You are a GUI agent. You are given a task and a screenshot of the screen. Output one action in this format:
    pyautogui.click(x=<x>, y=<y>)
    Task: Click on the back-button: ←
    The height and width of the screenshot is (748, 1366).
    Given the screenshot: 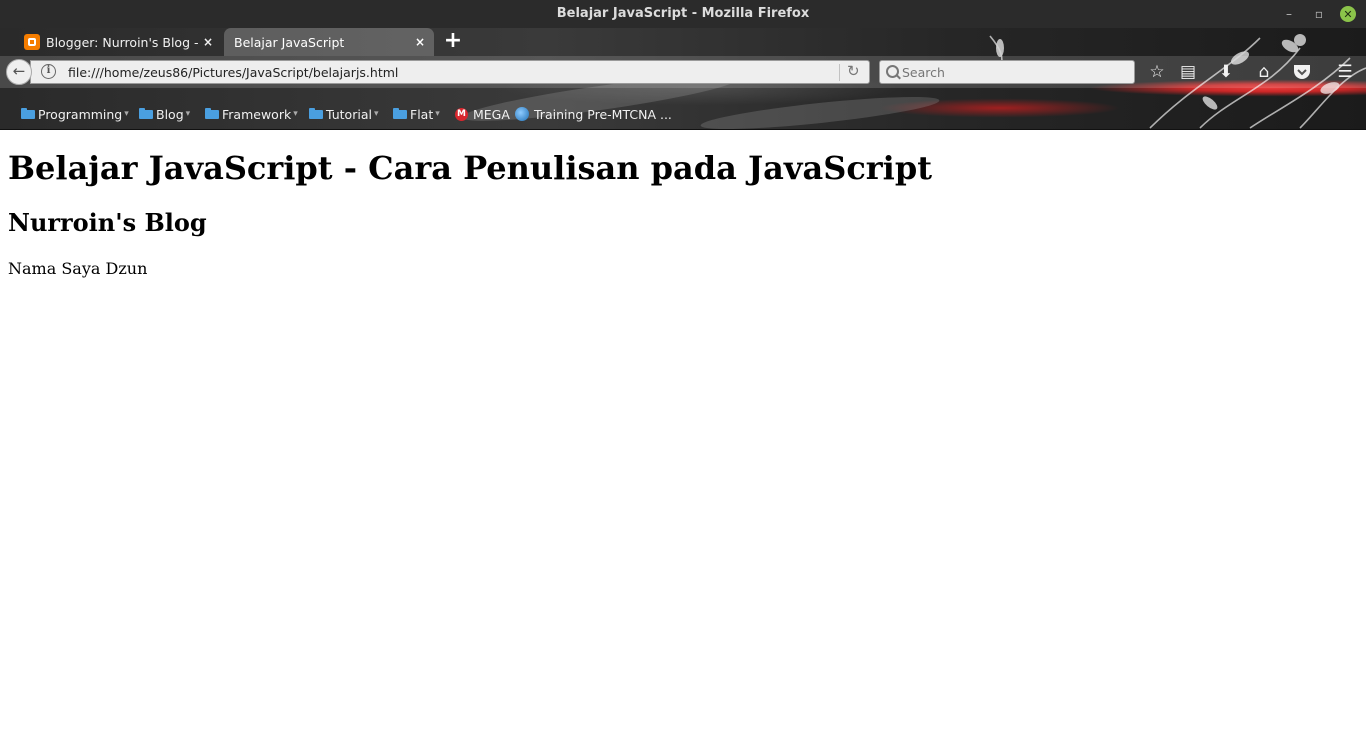 What is the action you would take?
    pyautogui.click(x=19, y=72)
    